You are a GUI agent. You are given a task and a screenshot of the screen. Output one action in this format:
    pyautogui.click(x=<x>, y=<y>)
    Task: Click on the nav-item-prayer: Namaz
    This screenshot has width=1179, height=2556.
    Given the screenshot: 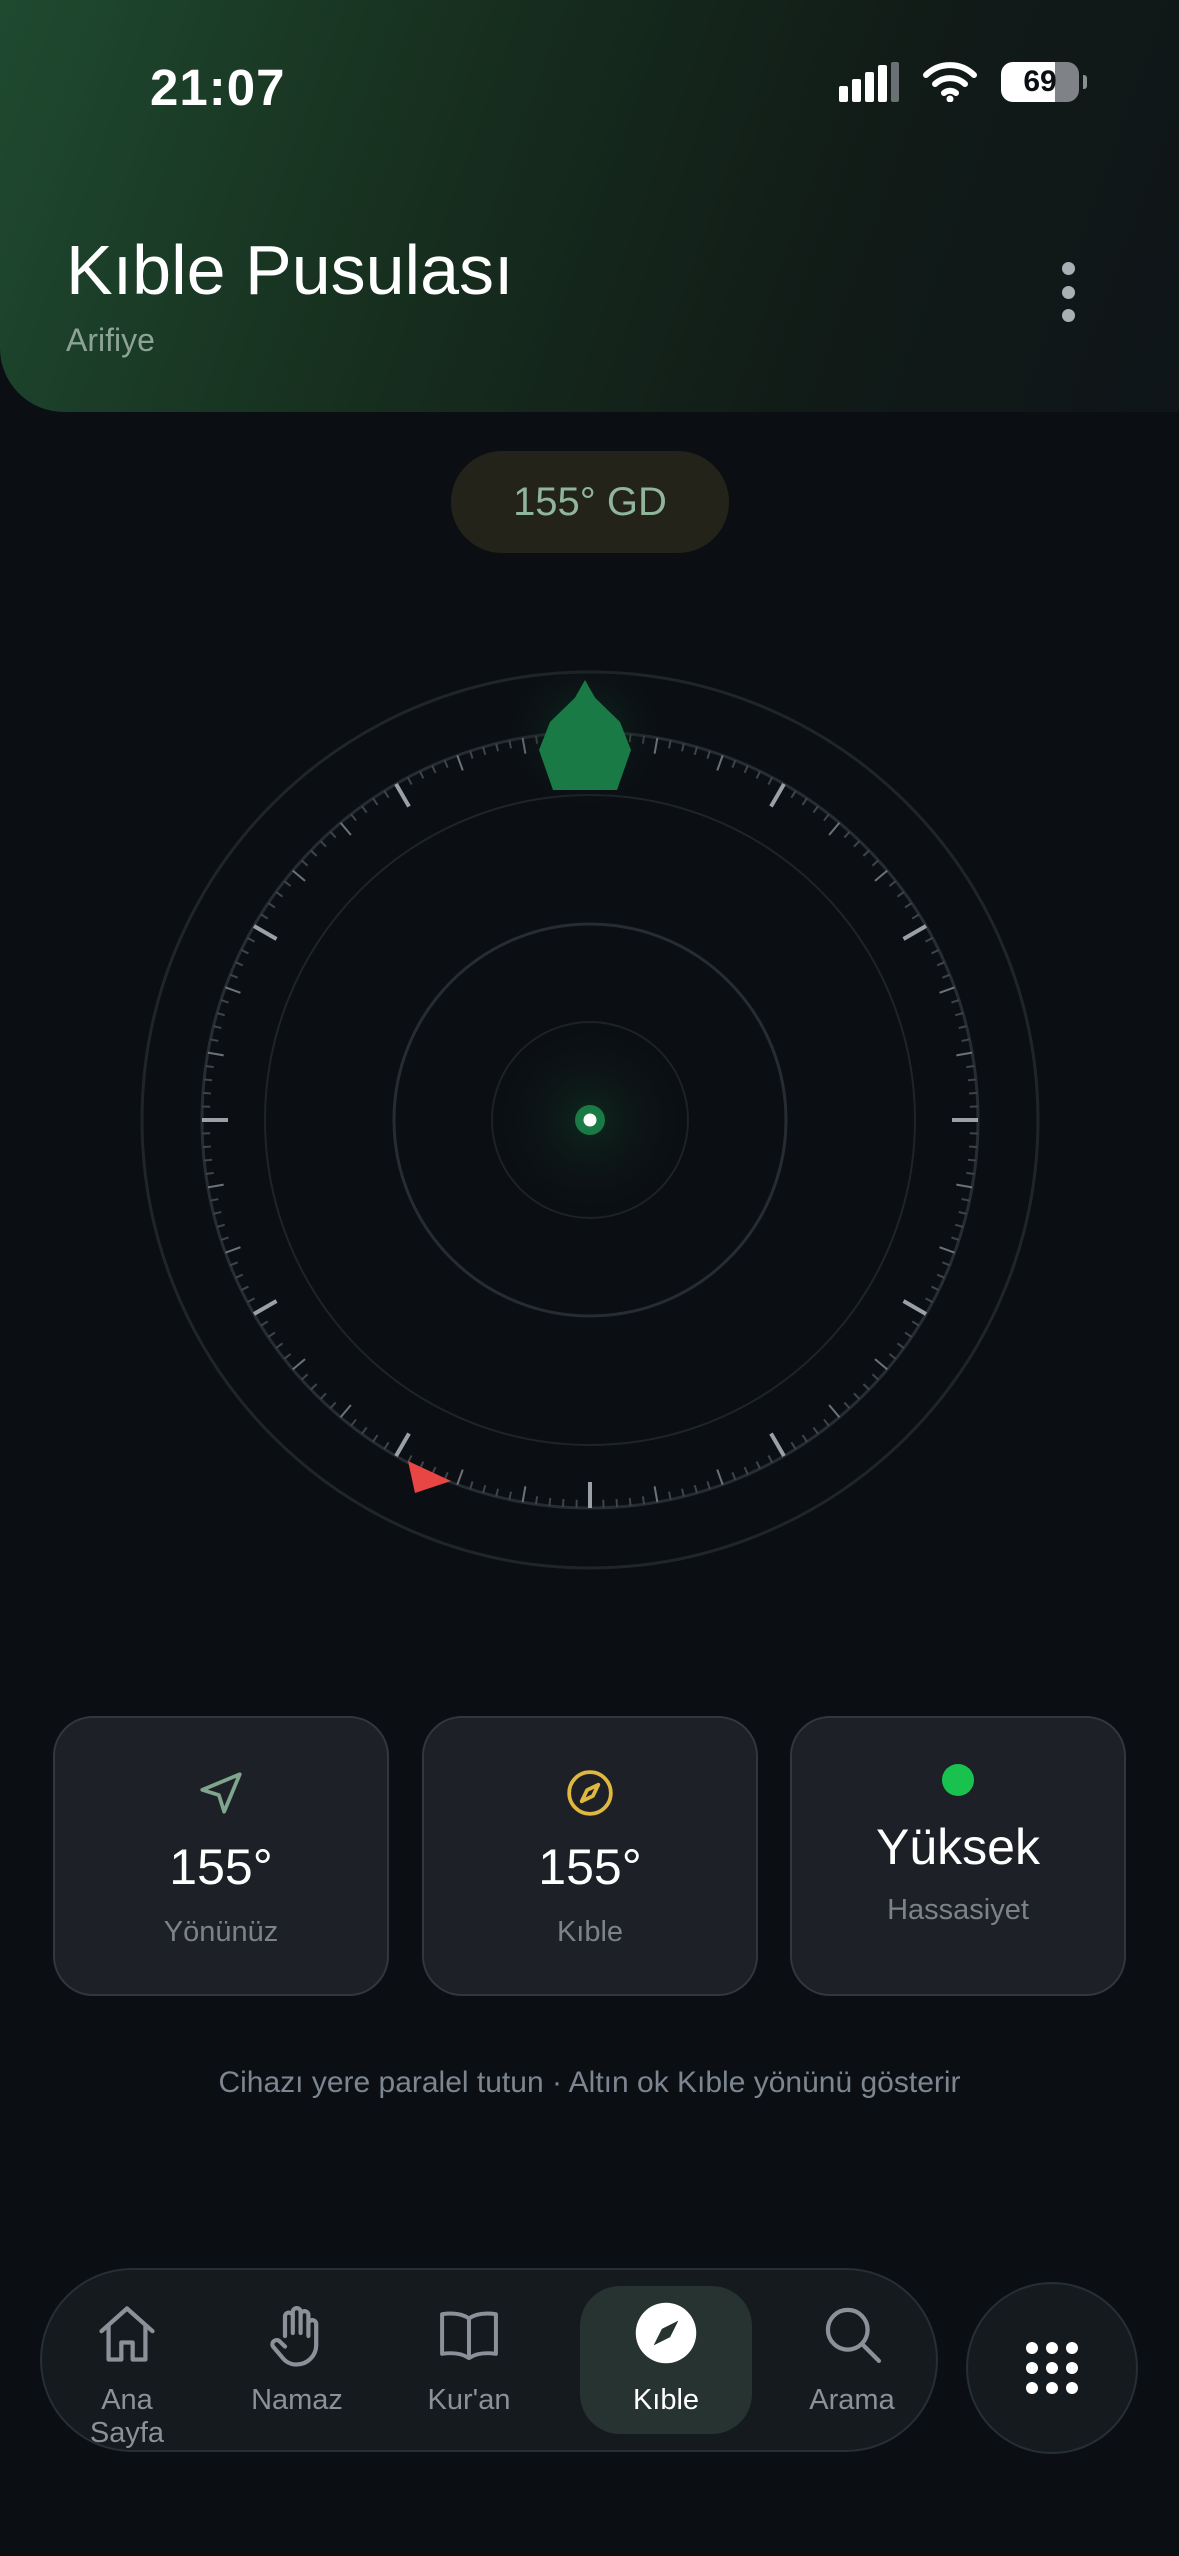 What is the action you would take?
    pyautogui.click(x=297, y=2360)
    